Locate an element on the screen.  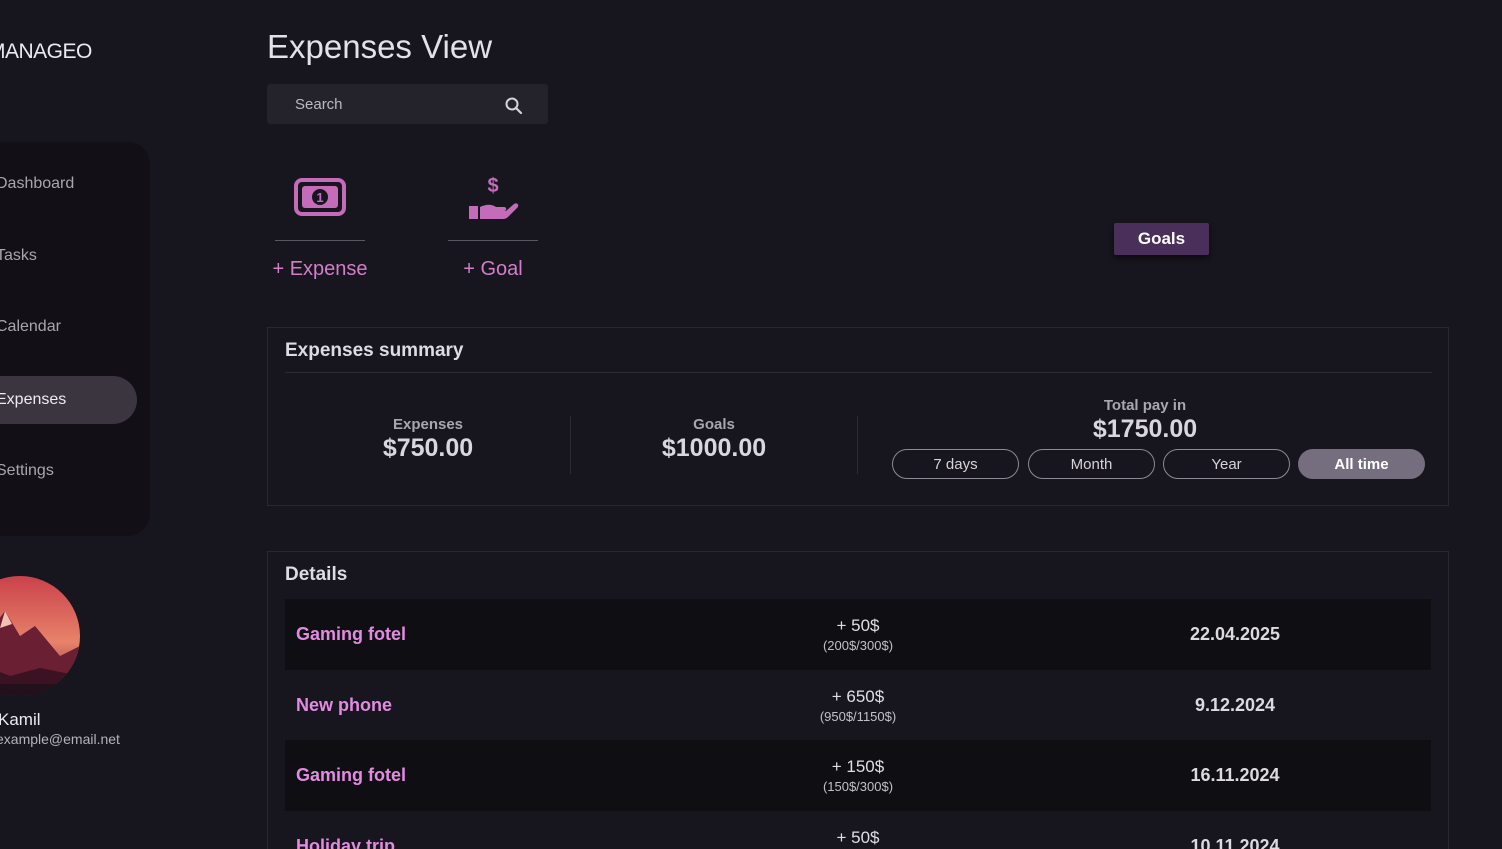
stat-total-label: Total pay in is located at coordinates (1145, 405).